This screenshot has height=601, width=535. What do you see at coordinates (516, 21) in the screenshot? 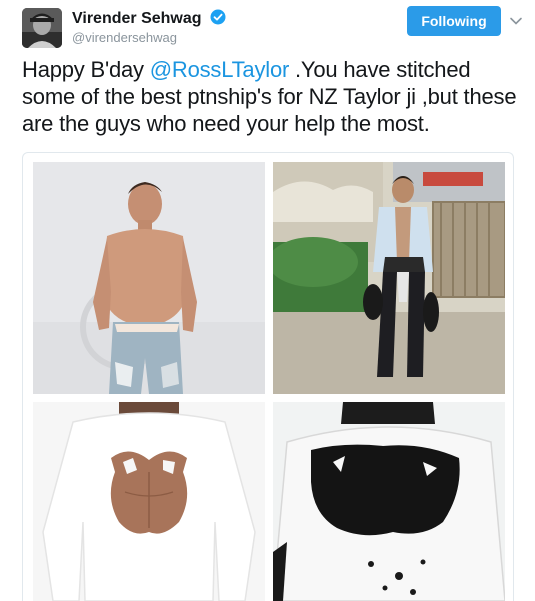
I see `chevron-down-icon` at bounding box center [516, 21].